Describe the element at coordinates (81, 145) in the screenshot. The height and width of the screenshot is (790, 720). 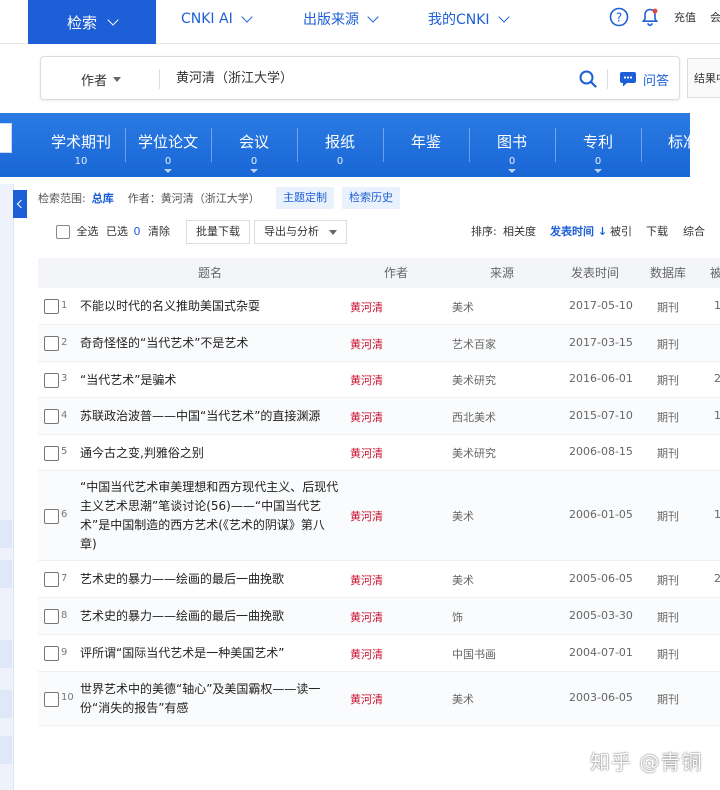
I see `tab-journals: 学术期刊 10` at that location.